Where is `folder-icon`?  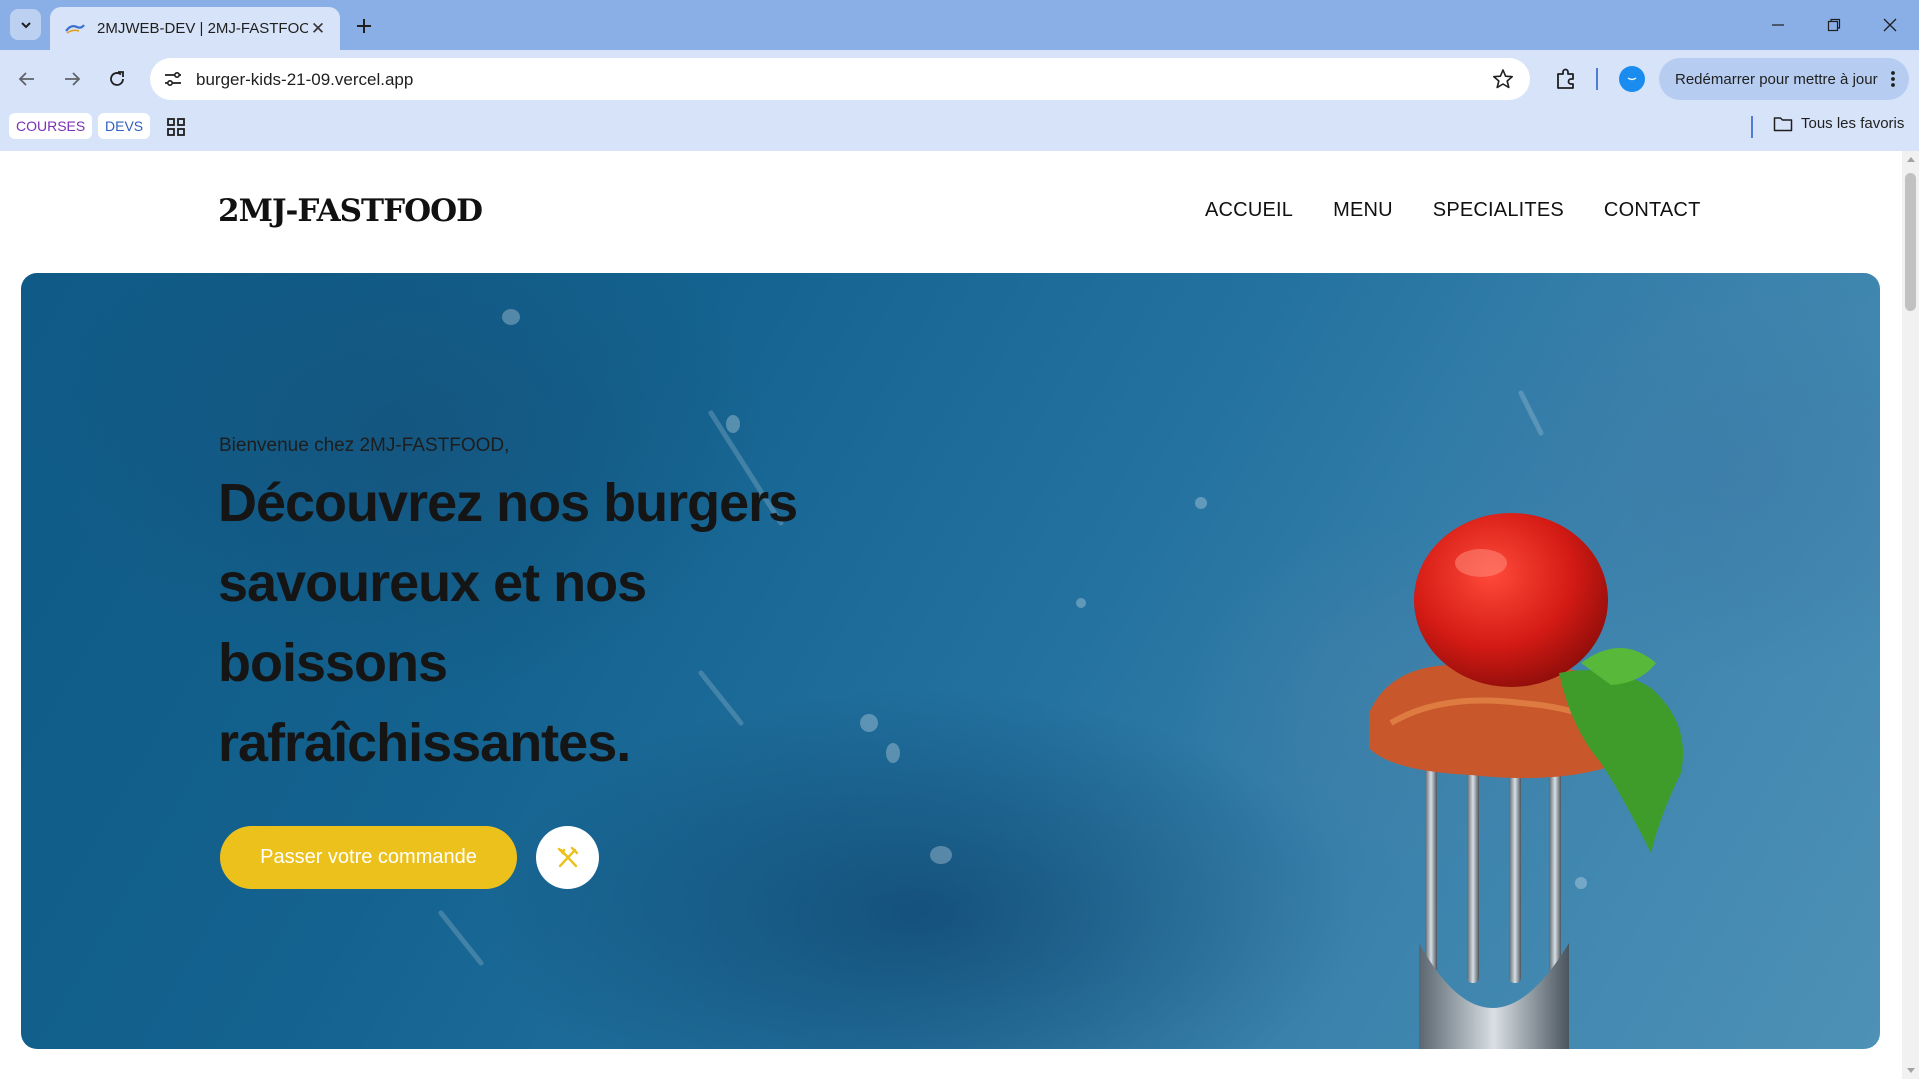
folder-icon is located at coordinates (1783, 123).